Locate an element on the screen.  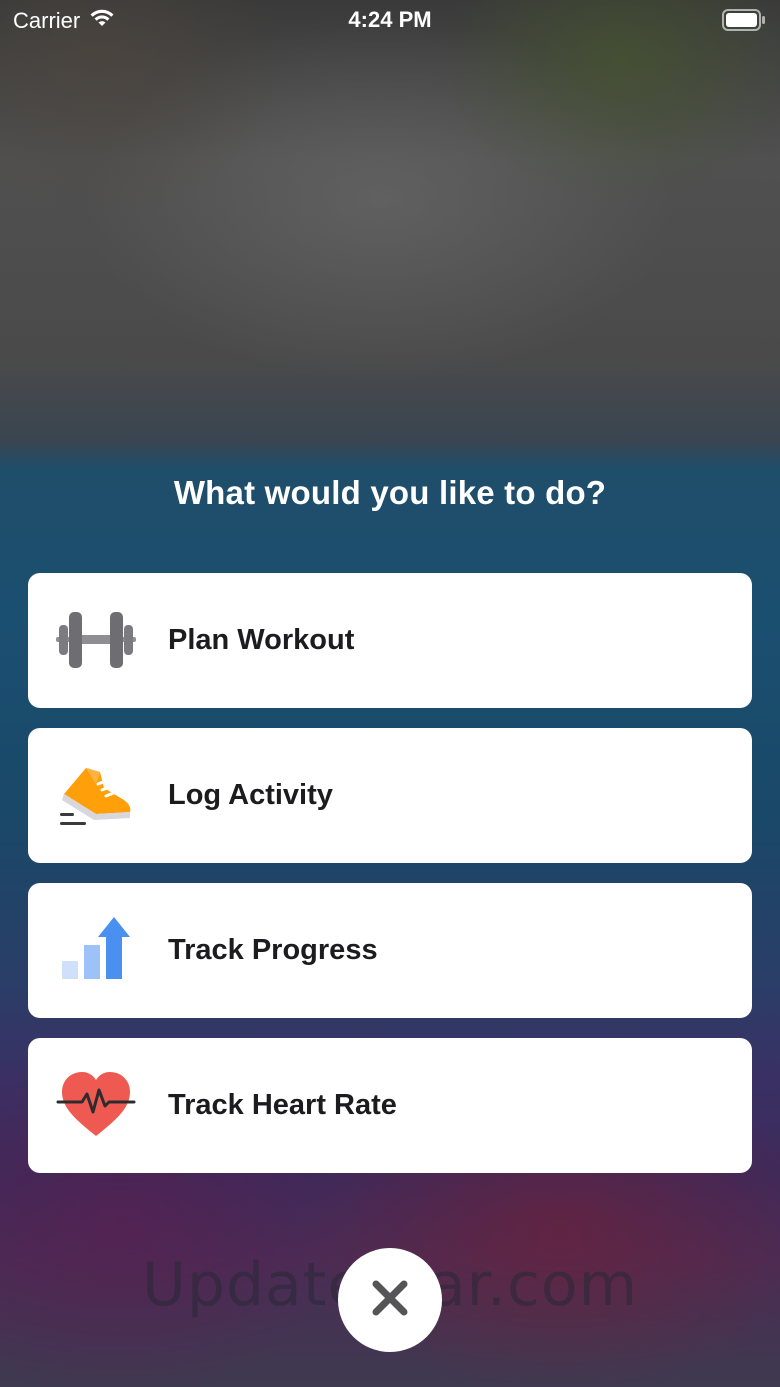
status-bar: Carrier 4:24 PM is located at coordinates (390, 20).